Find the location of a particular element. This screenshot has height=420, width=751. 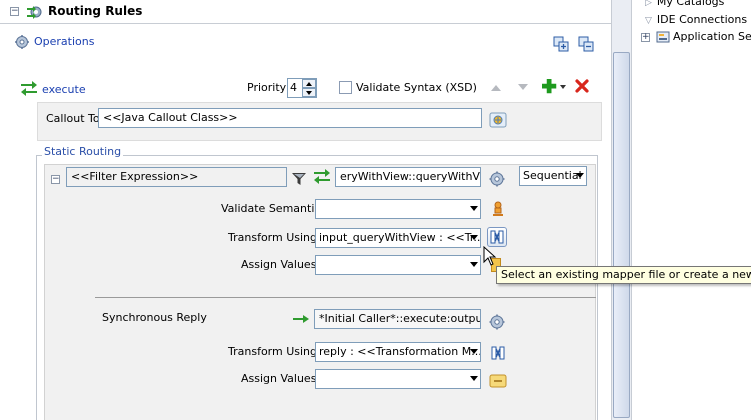

collapse-section-toggle: − is located at coordinates (14, 11).